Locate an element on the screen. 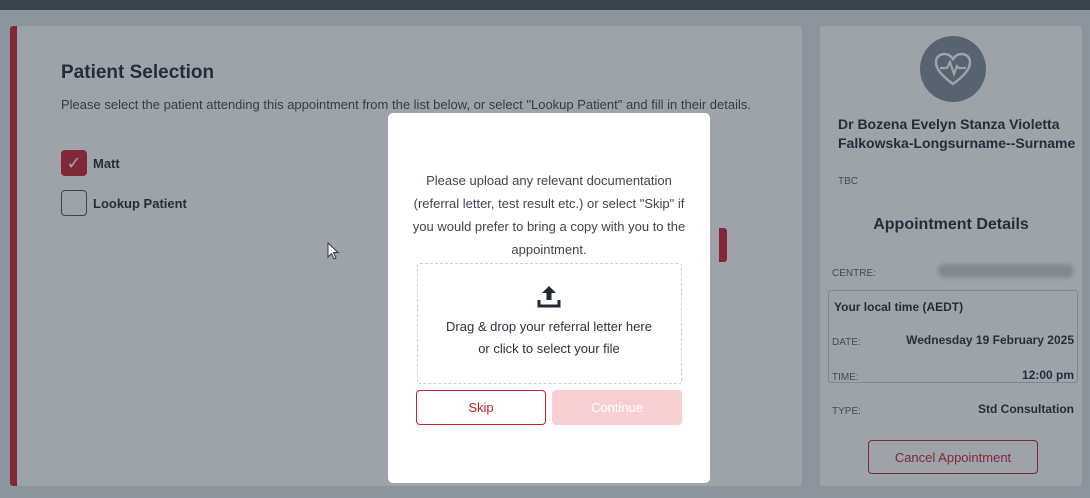  dropzone-line-1: Drag & drop your referral letter here is located at coordinates (549, 326).